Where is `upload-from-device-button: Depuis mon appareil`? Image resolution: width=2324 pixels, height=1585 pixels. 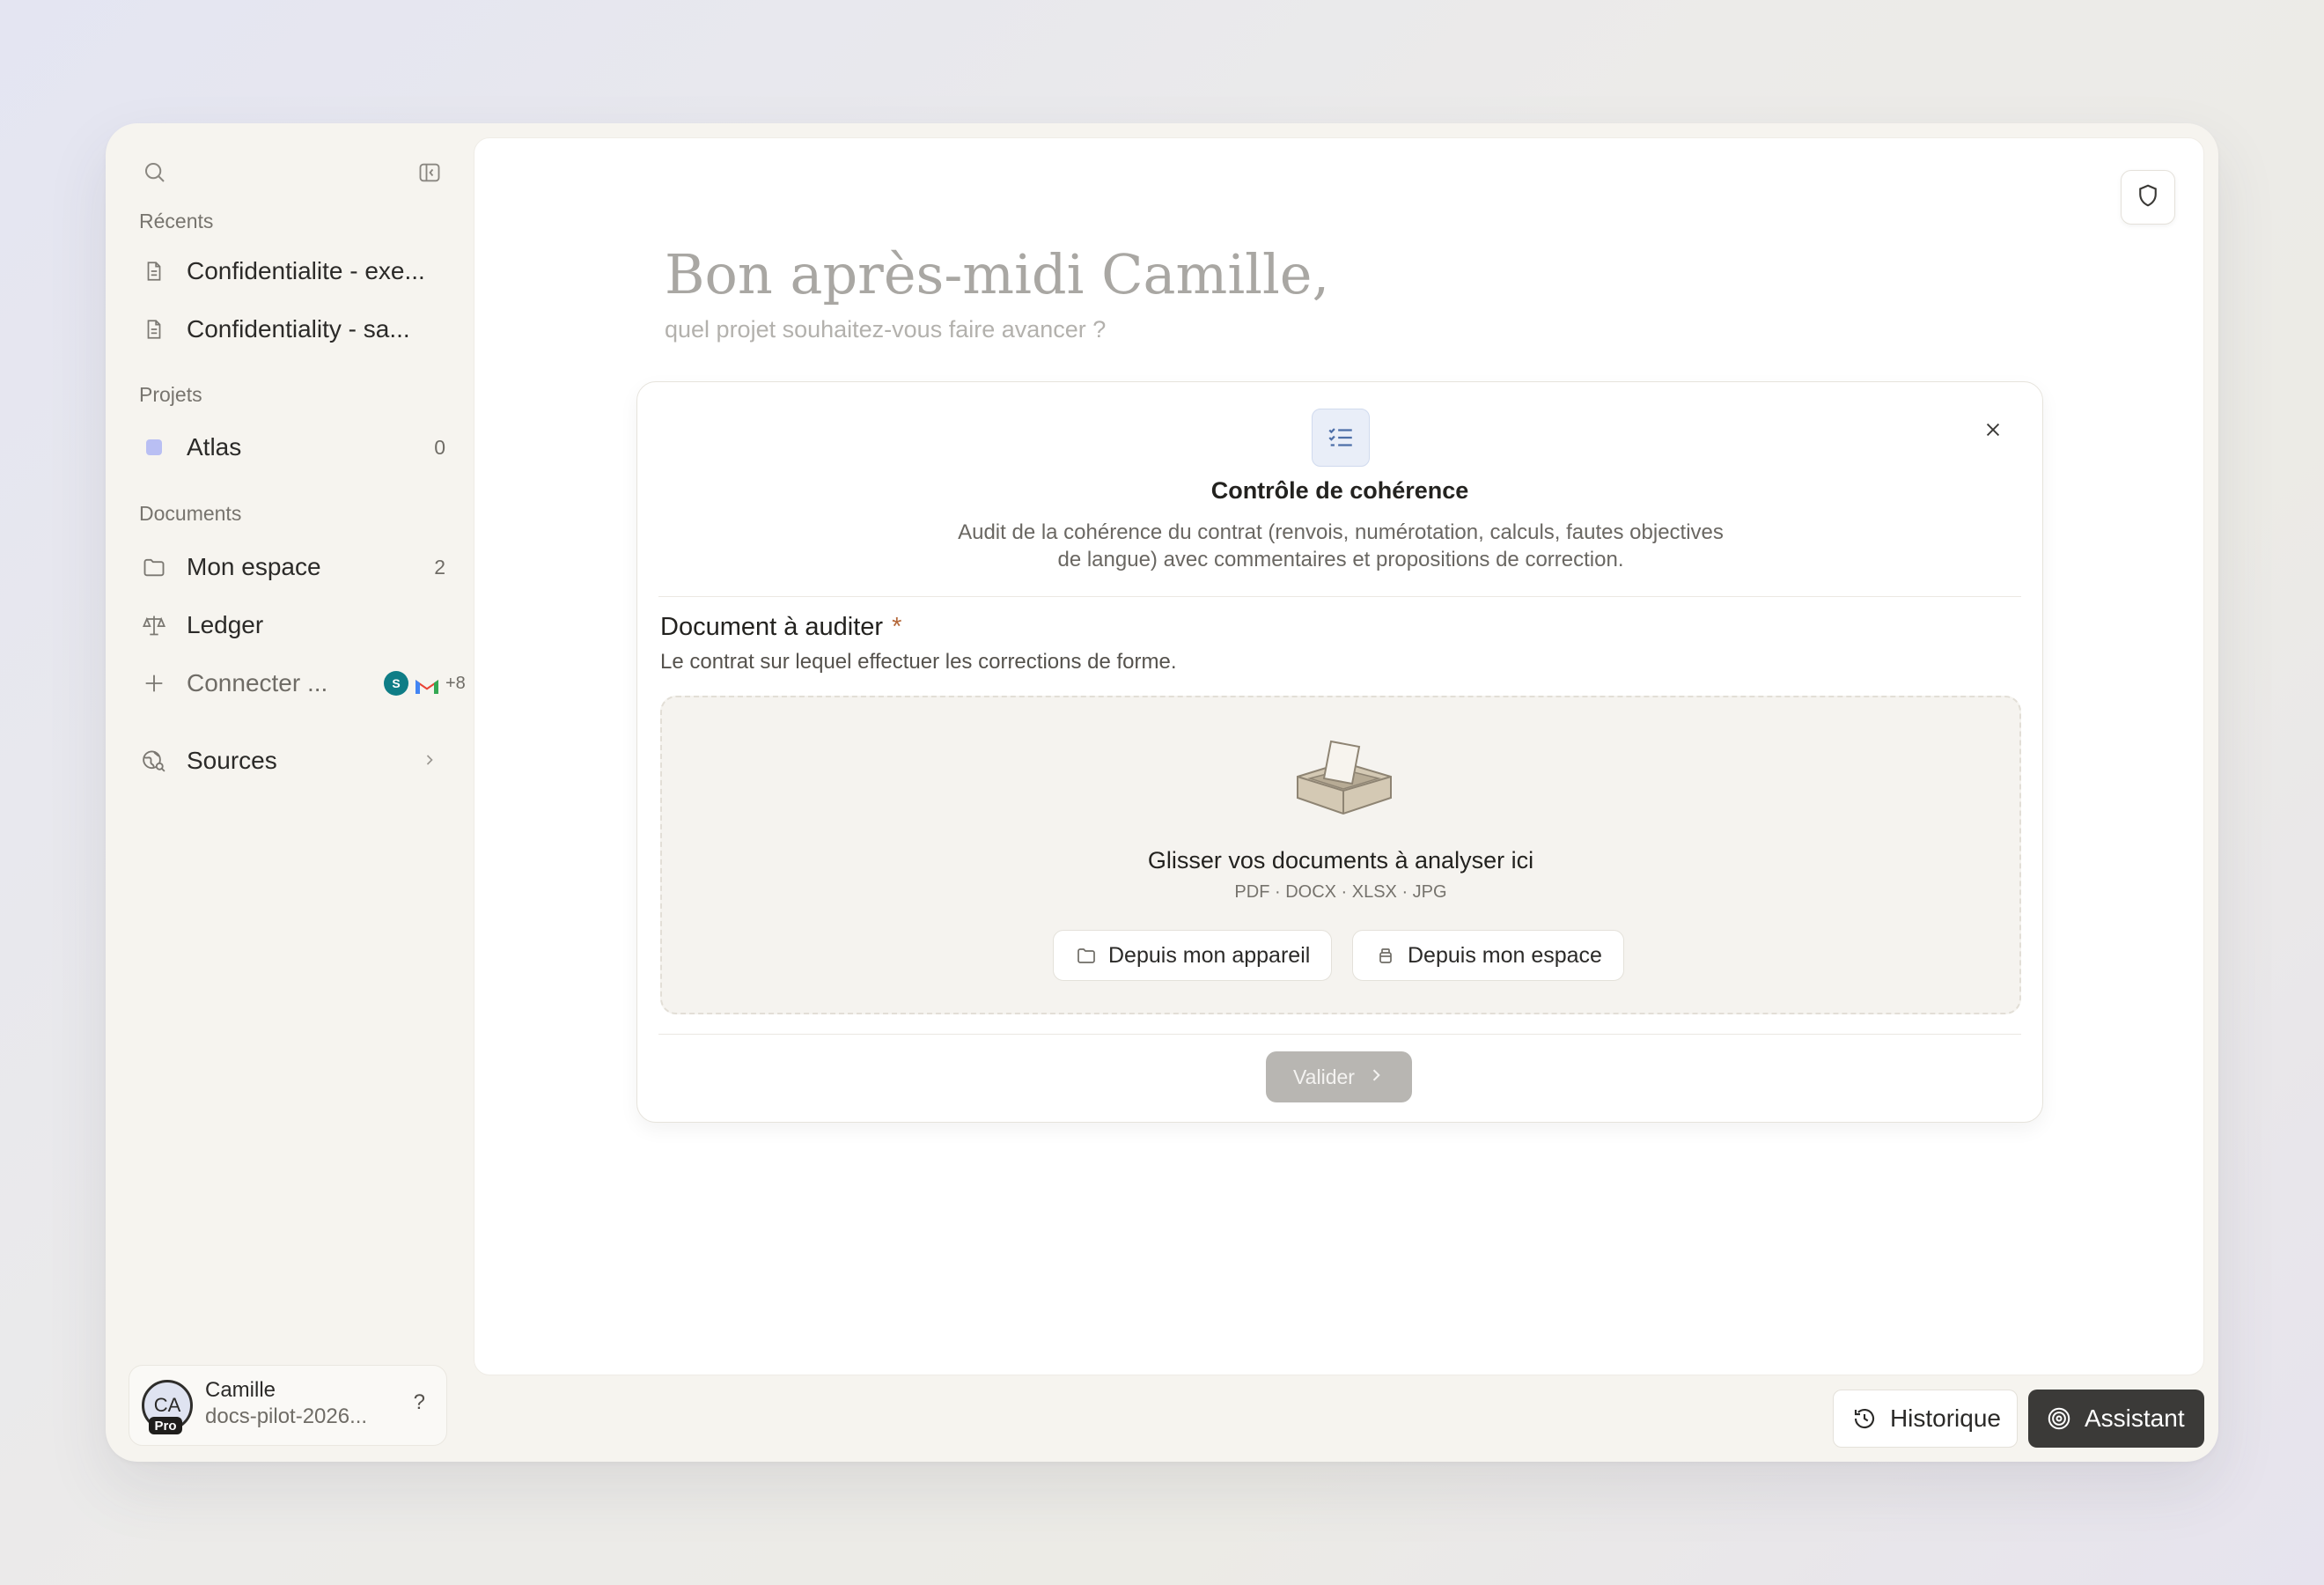 upload-from-device-button: Depuis mon appareil is located at coordinates (1193, 955).